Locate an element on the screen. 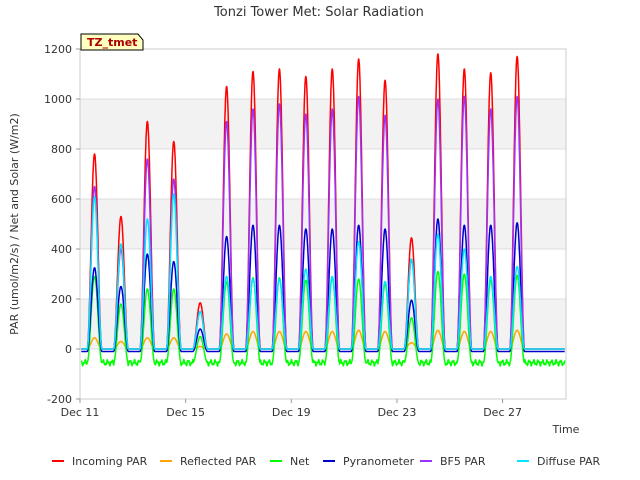  y-tick-label: 600 is located at coordinates (61, 199).